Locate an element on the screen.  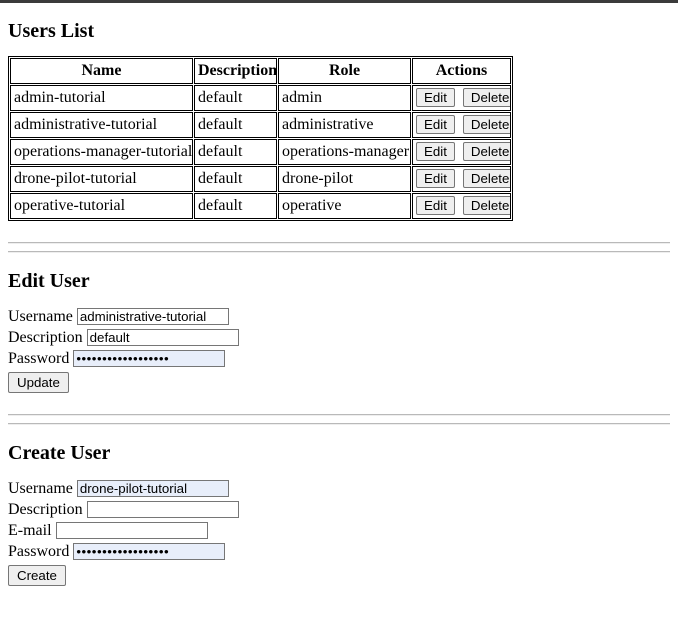
cell-name: operative-tutorial is located at coordinates (101, 206).